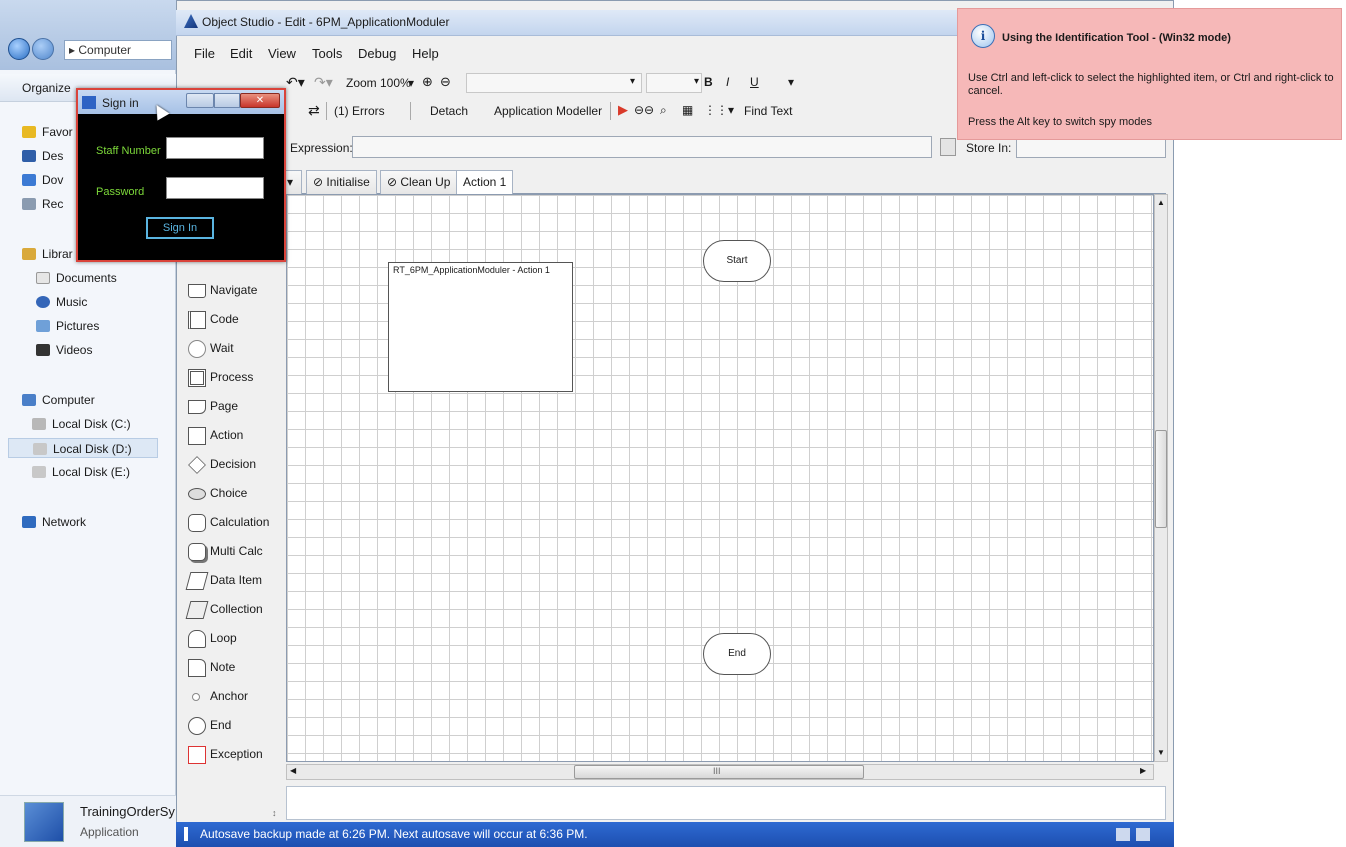 The height and width of the screenshot is (847, 1346). What do you see at coordinates (215, 148) in the screenshot?
I see `staff-number-input` at bounding box center [215, 148].